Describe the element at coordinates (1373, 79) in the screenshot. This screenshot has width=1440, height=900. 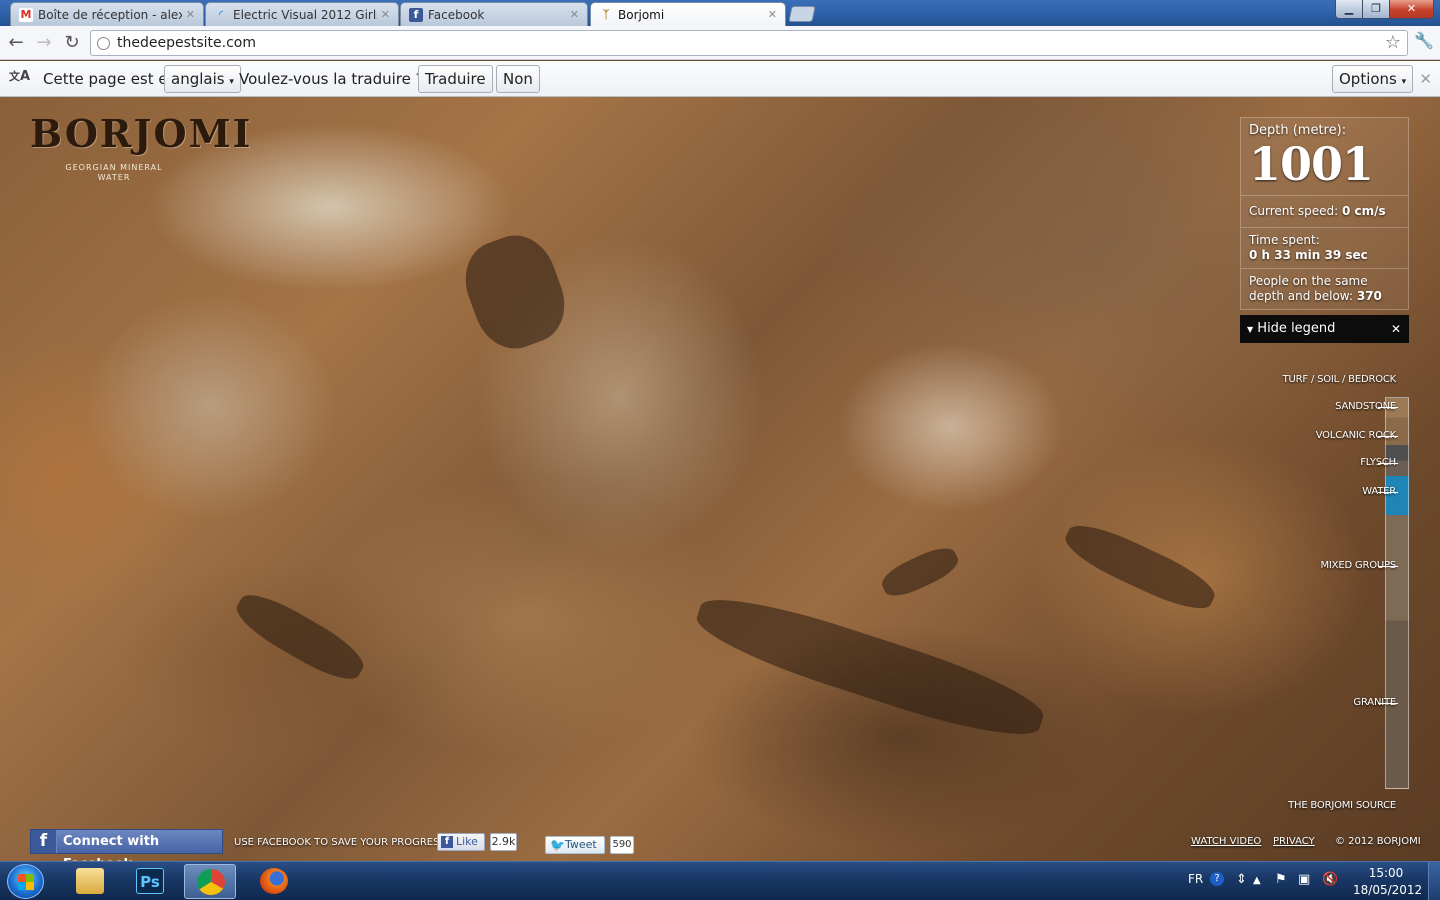
I see `options-button: Options ▾` at that location.